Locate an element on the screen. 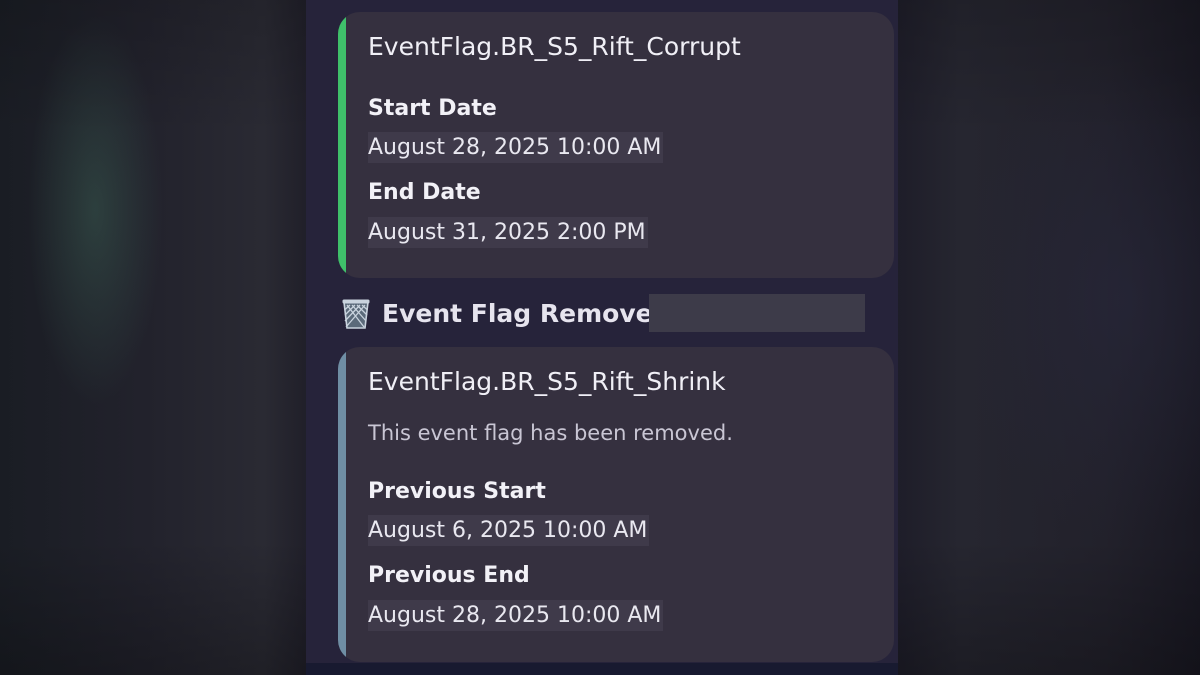 This screenshot has width=1200, height=675. section-heading: Event Flag Removed is located at coordinates (526, 313).